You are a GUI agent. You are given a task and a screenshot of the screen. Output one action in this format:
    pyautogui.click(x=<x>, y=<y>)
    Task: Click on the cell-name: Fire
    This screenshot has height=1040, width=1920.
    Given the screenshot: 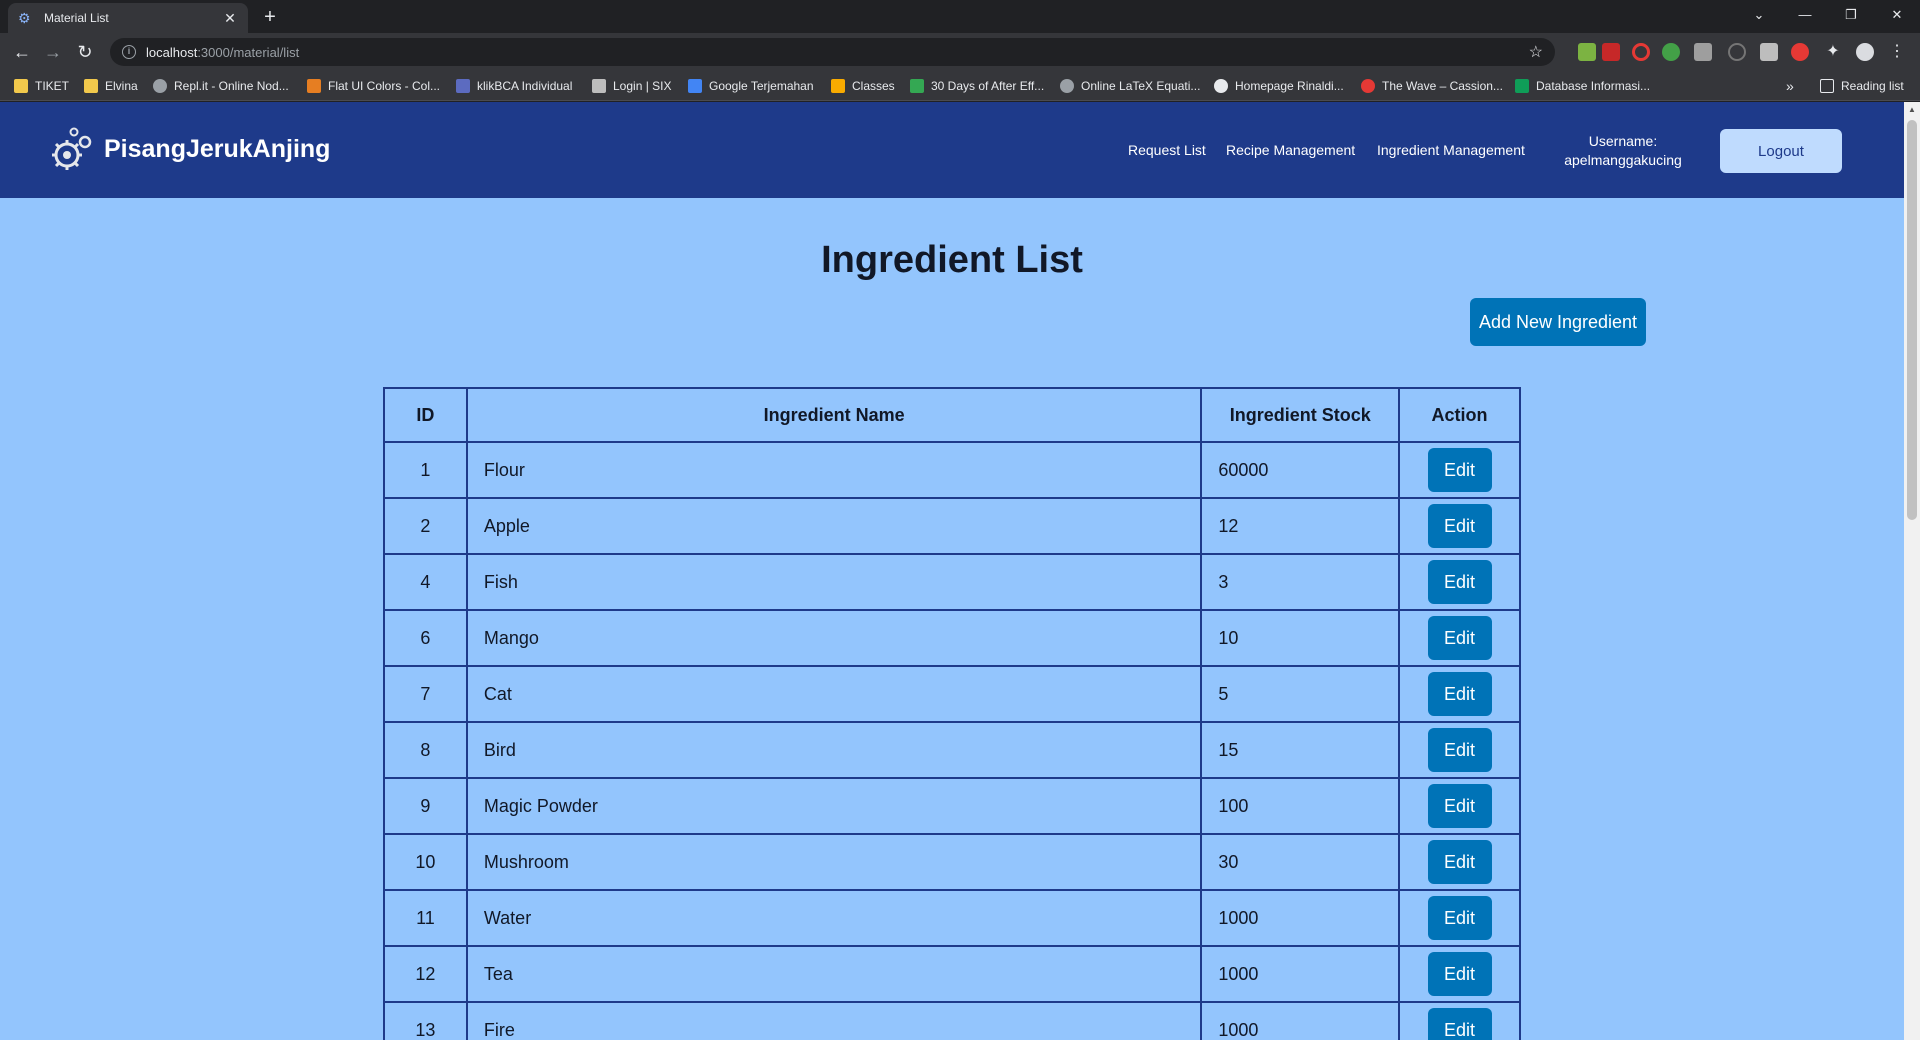 What is the action you would take?
    pyautogui.click(x=834, y=1020)
    